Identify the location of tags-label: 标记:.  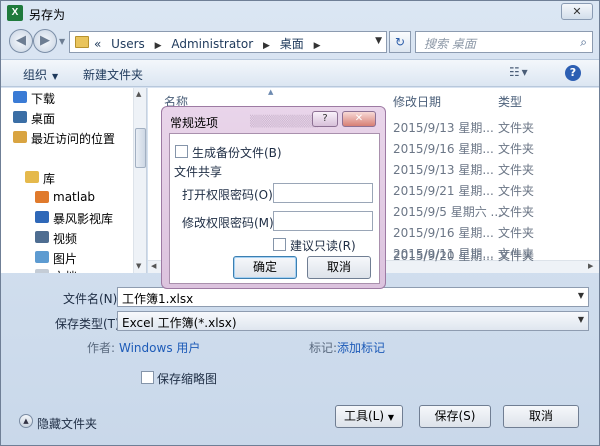
(323, 348).